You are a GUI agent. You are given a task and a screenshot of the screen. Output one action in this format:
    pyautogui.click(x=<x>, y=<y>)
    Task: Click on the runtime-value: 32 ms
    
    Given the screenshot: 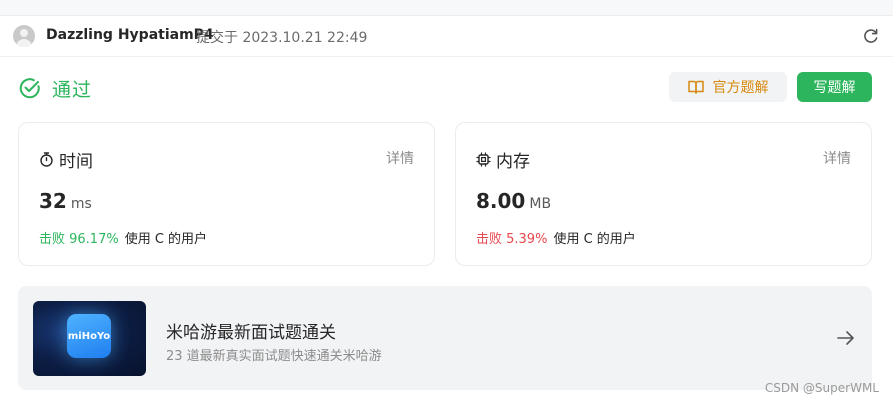 What is the action you would take?
    pyautogui.click(x=65, y=201)
    